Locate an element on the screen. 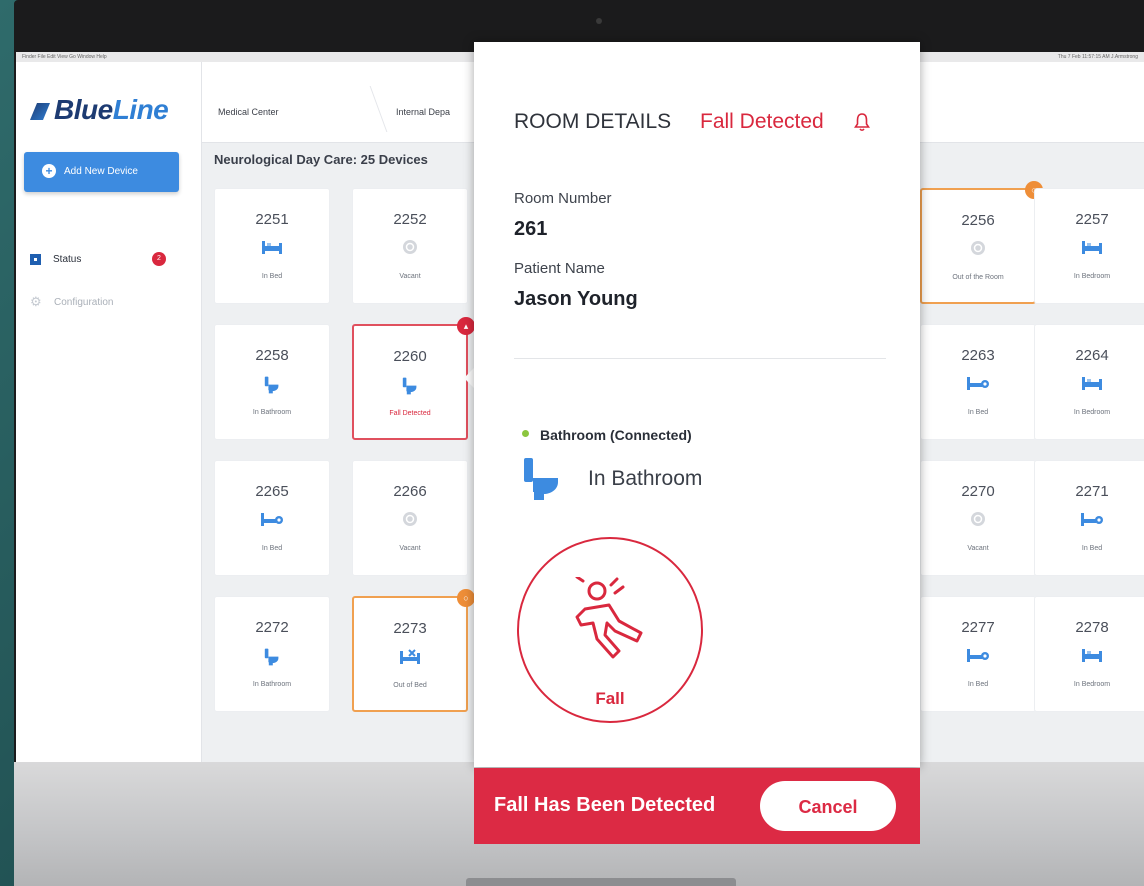 This screenshot has width=1144, height=886. sidebar-item-label: Configuration is located at coordinates (84, 302).